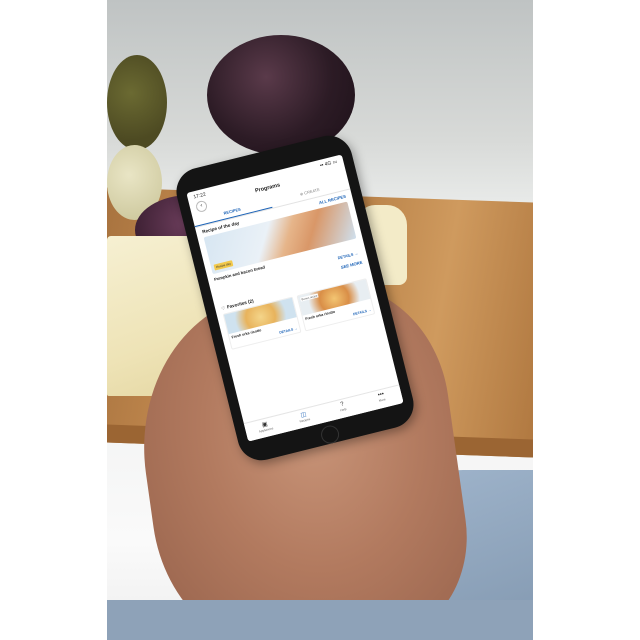  What do you see at coordinates (309, 297) in the screenshot?
I see `card-badge: Bonus recipe` at bounding box center [309, 297].